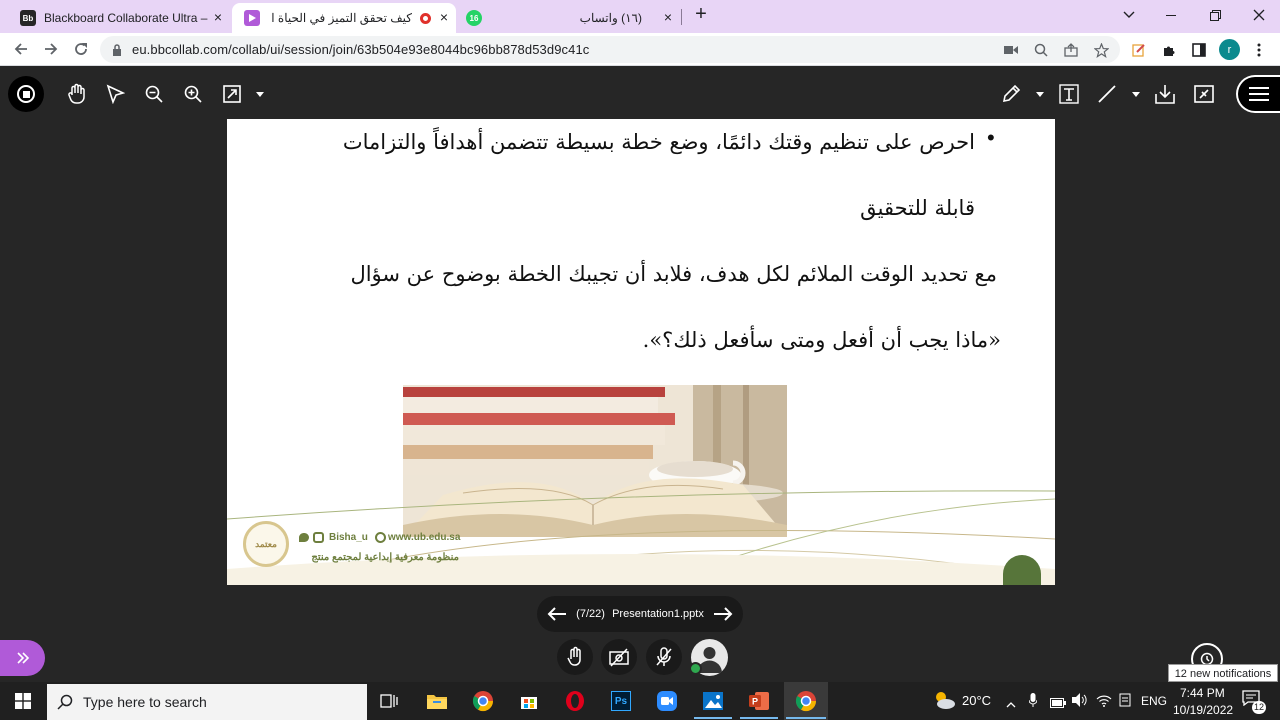 This screenshot has height=720, width=1280. Describe the element at coordinates (344, 18) in the screenshot. I see `tab-video: كيف تحقق التميز في الحياة الج ×` at that location.